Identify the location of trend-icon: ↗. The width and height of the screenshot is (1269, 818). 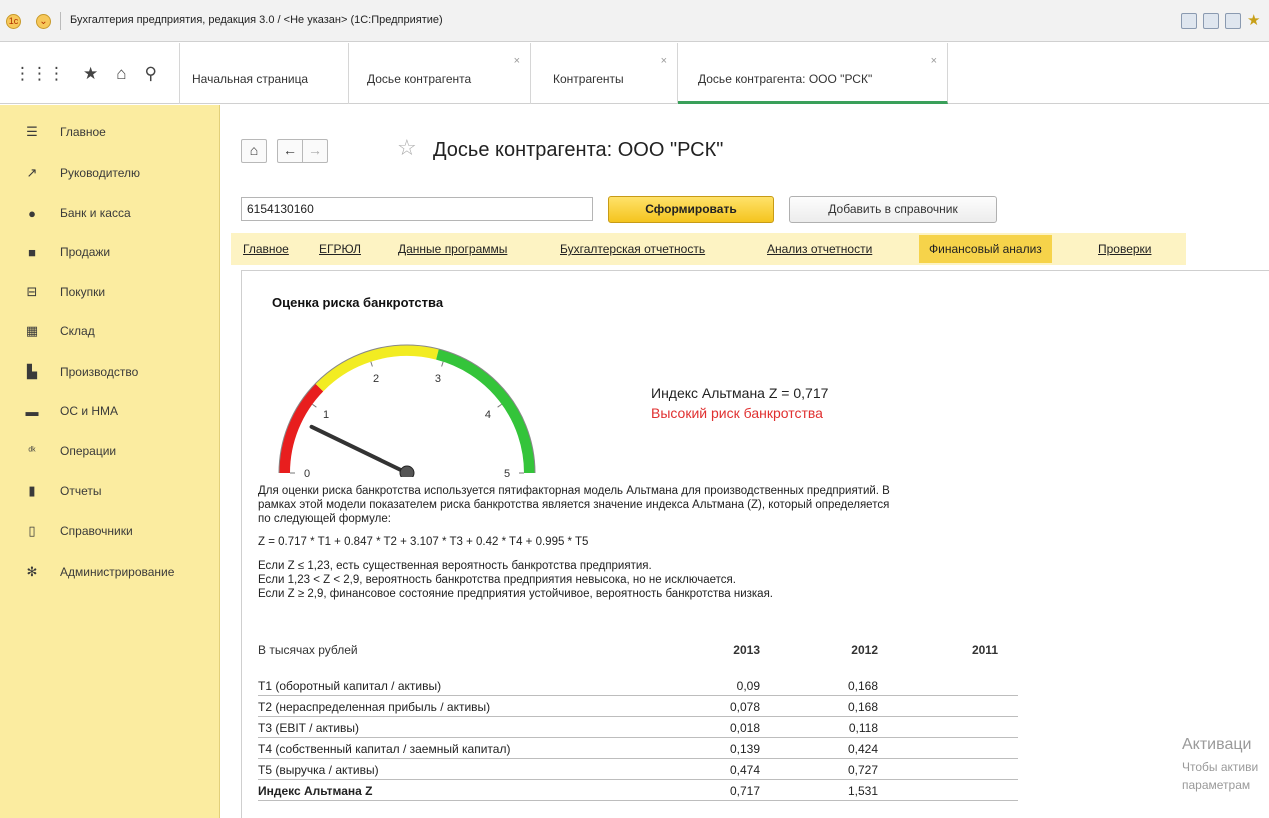
(32, 172).